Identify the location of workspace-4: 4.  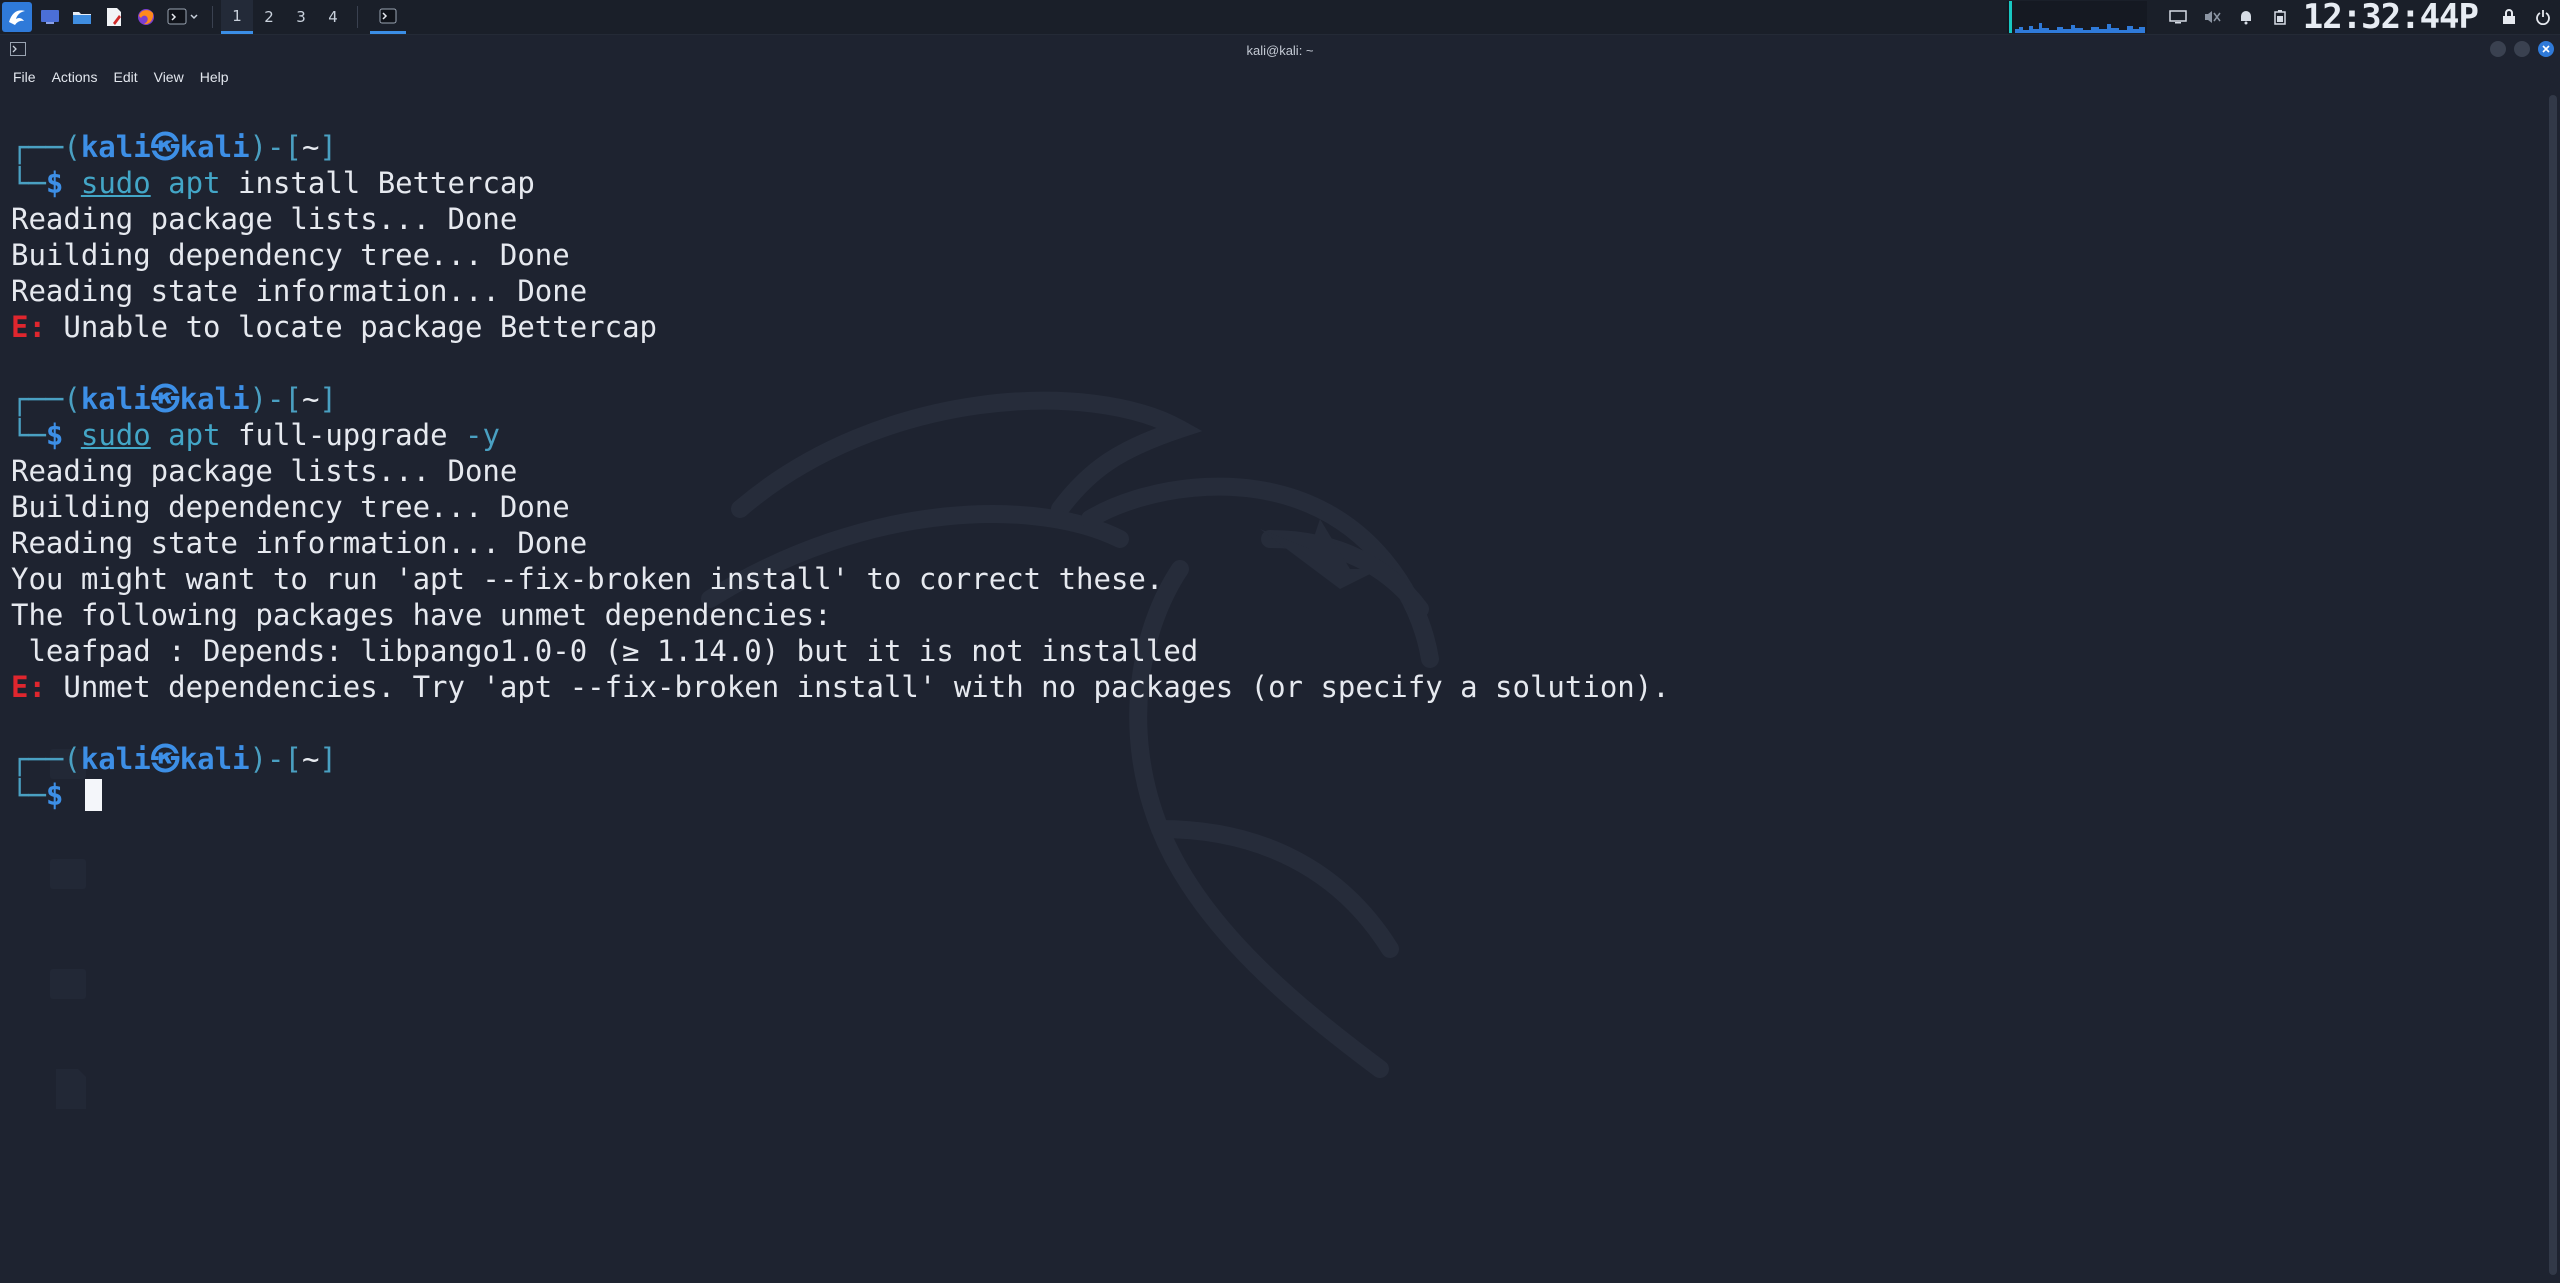
(333, 17).